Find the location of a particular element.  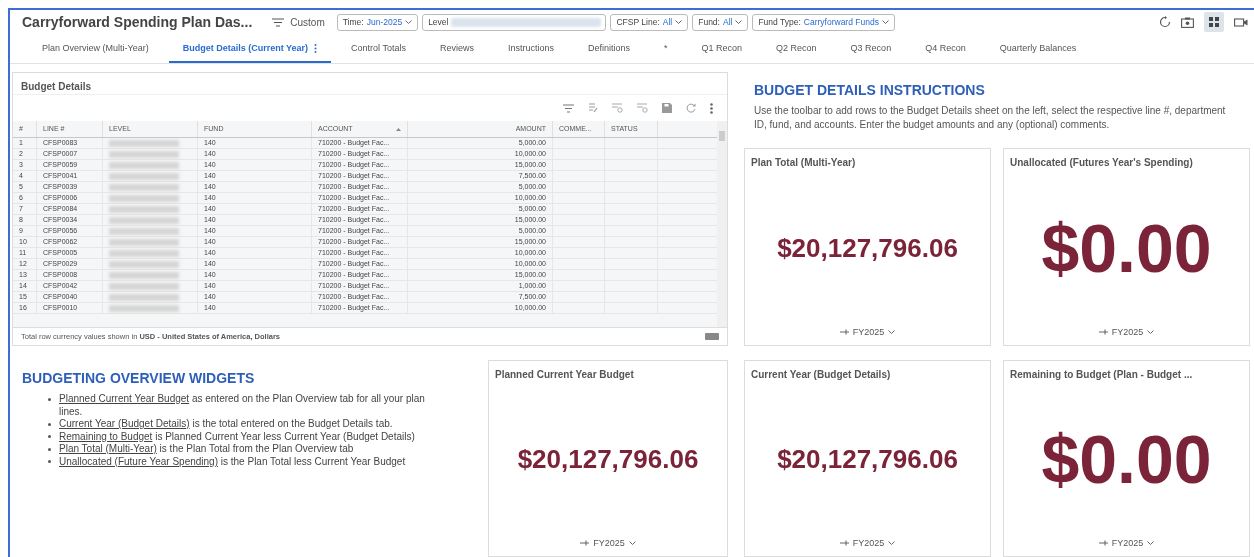

panel-title: Budget Details is located at coordinates (370, 84).